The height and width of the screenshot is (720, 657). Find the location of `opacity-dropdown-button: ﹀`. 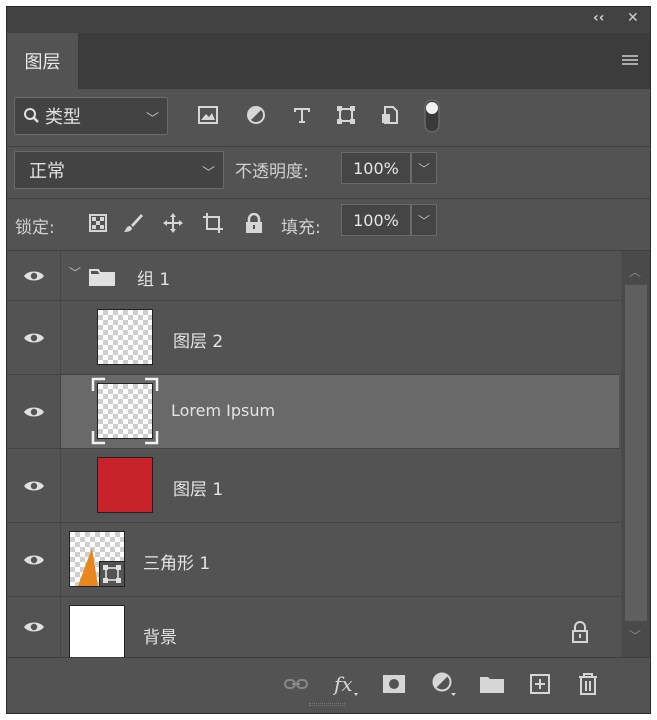

opacity-dropdown-button: ﹀ is located at coordinates (424, 168).